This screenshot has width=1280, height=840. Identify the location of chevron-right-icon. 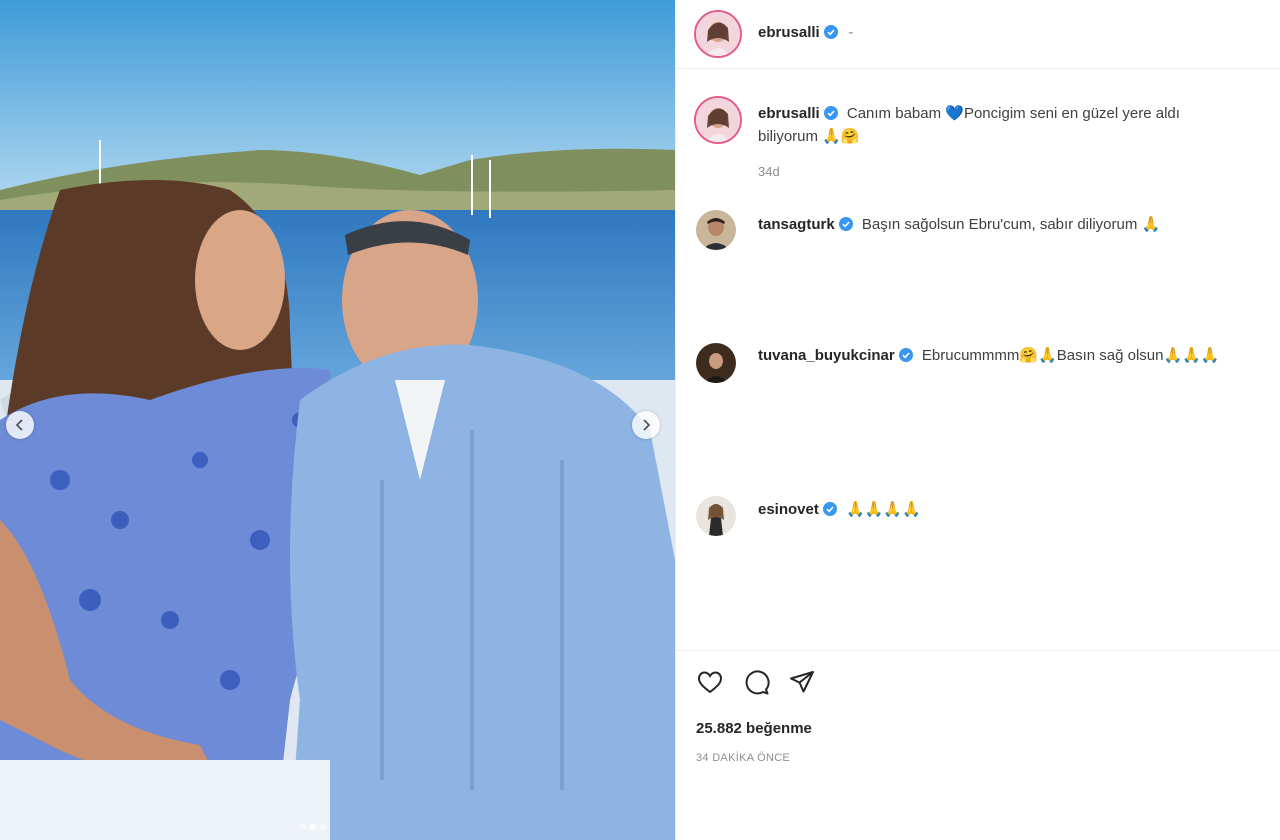
(647, 425).